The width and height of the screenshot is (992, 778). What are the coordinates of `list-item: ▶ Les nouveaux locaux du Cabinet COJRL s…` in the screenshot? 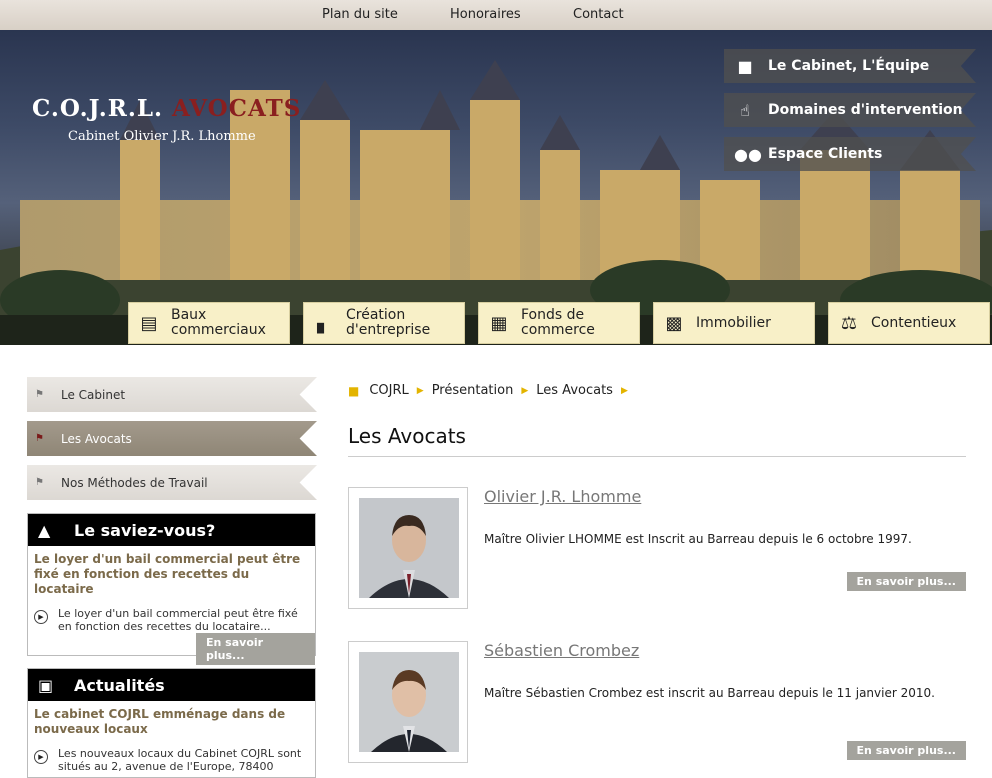 It's located at (171, 755).